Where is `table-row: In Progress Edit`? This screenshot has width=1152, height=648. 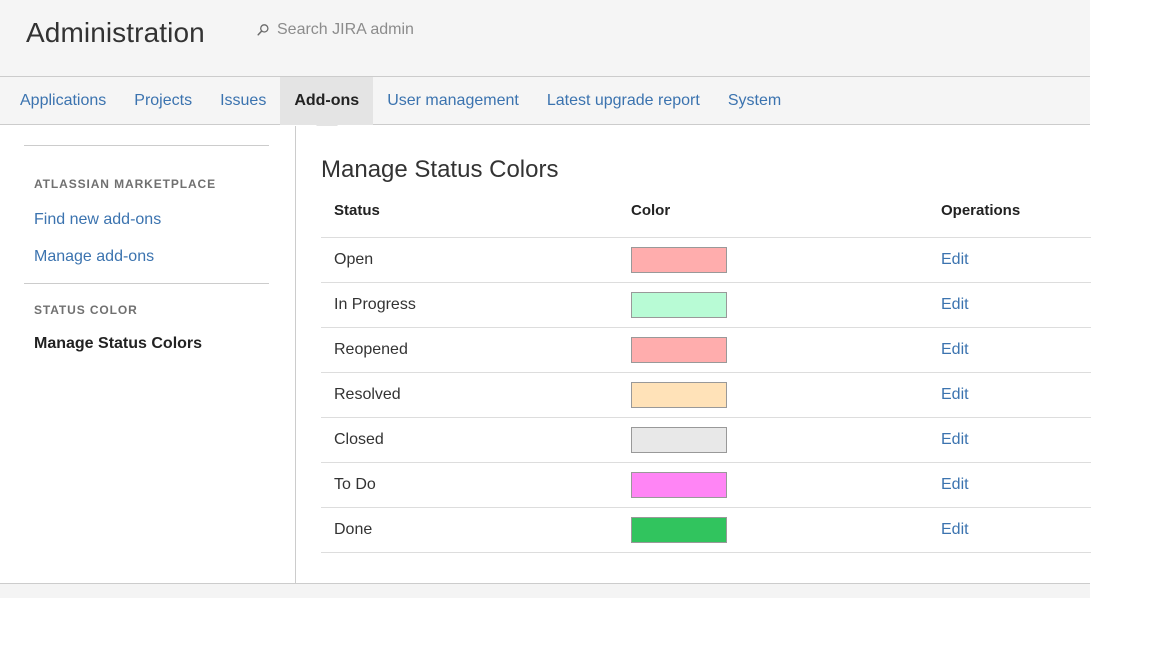
table-row: In Progress Edit is located at coordinates (706, 305).